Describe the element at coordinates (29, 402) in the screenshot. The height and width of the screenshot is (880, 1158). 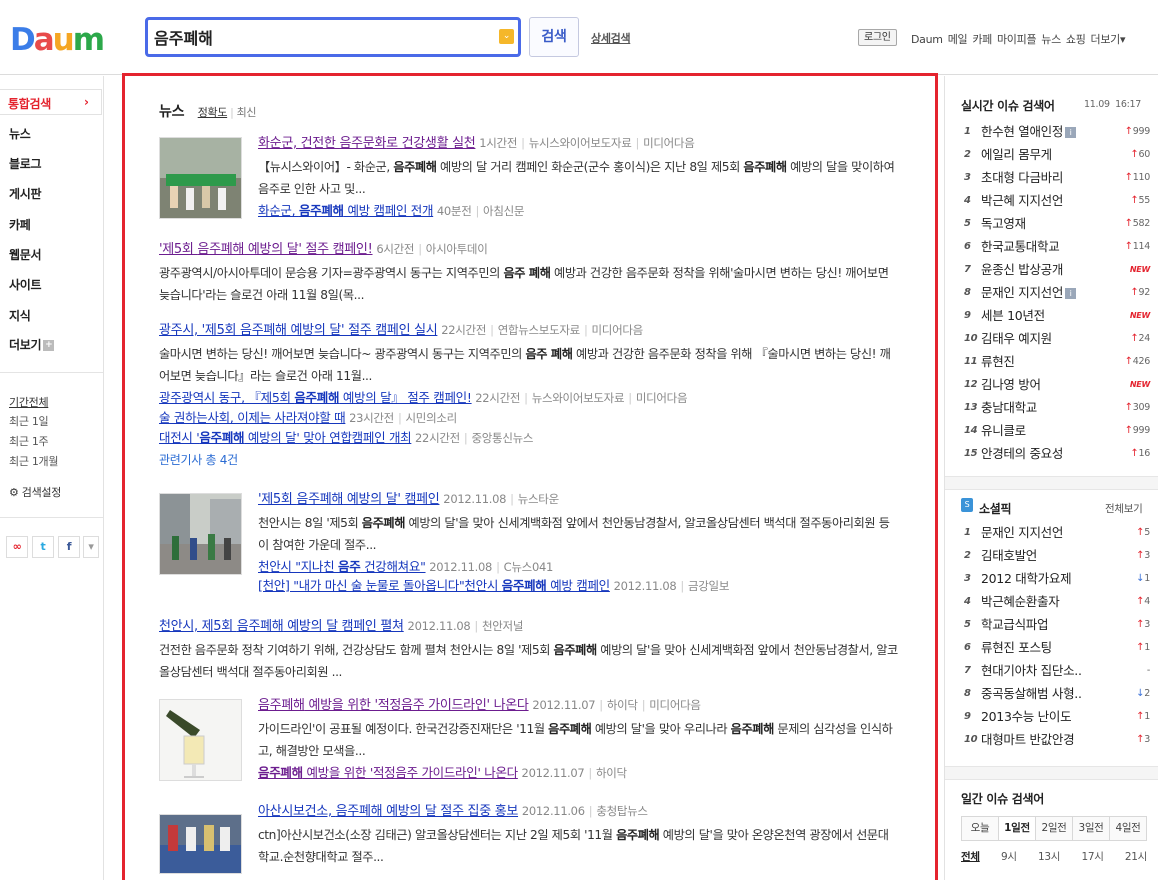
I see `period-all: 기간전체` at that location.